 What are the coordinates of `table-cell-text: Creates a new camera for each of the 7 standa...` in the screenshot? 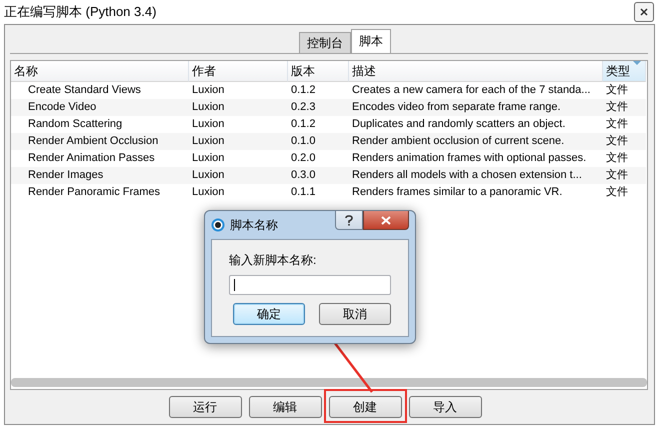 It's located at (471, 90).